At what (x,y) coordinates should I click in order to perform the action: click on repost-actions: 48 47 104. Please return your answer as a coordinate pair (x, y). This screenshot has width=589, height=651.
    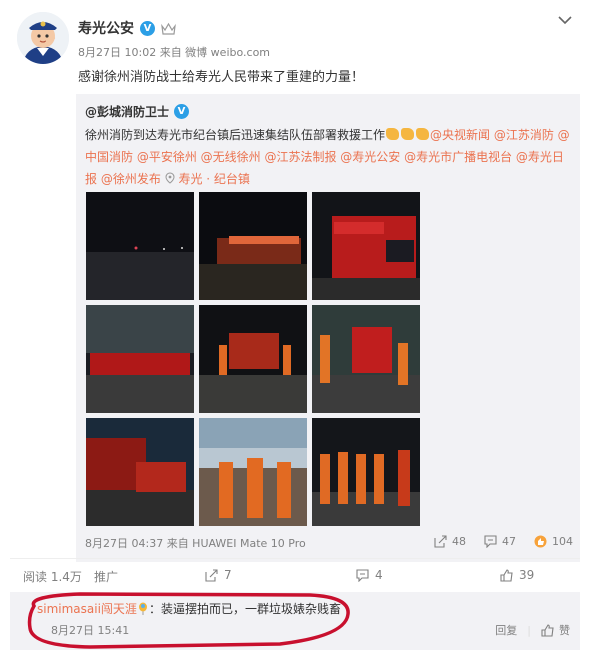
    Looking at the image, I should click on (503, 541).